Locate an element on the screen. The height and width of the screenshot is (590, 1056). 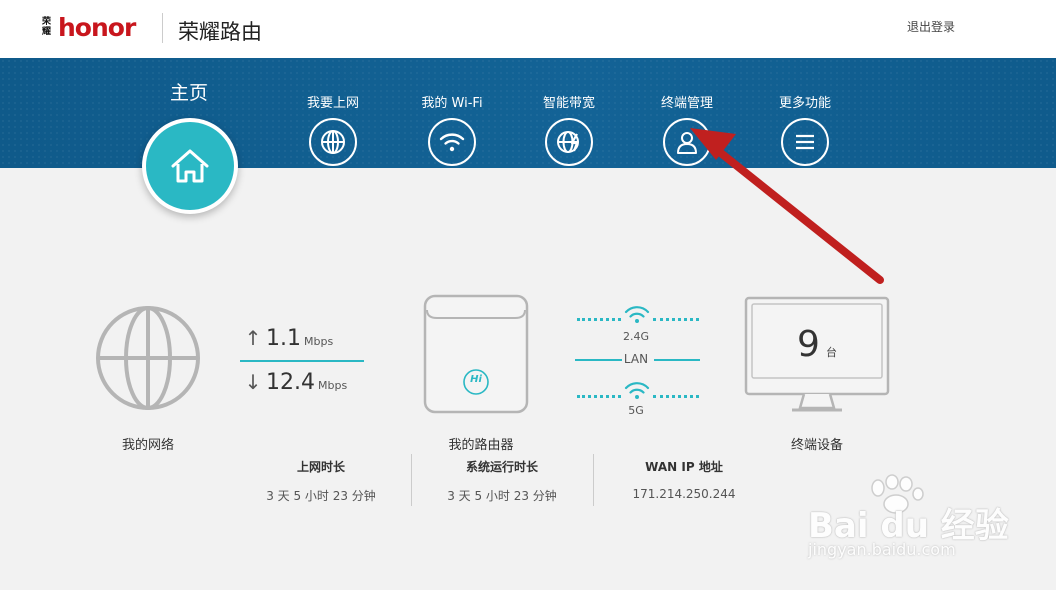
stat-title: 上网时长 is located at coordinates (320, 467).